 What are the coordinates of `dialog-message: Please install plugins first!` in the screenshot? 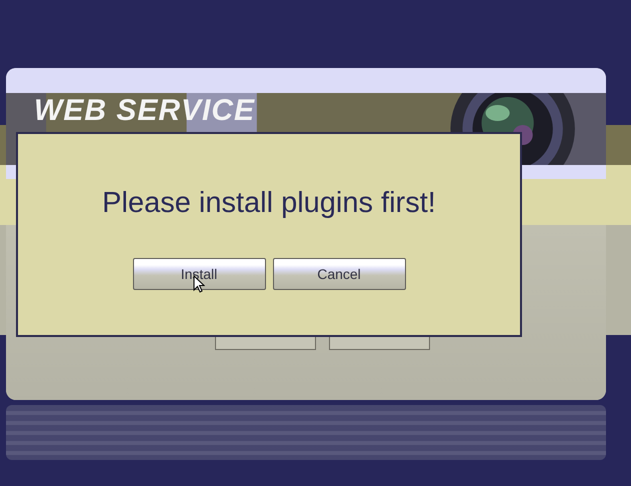 It's located at (269, 203).